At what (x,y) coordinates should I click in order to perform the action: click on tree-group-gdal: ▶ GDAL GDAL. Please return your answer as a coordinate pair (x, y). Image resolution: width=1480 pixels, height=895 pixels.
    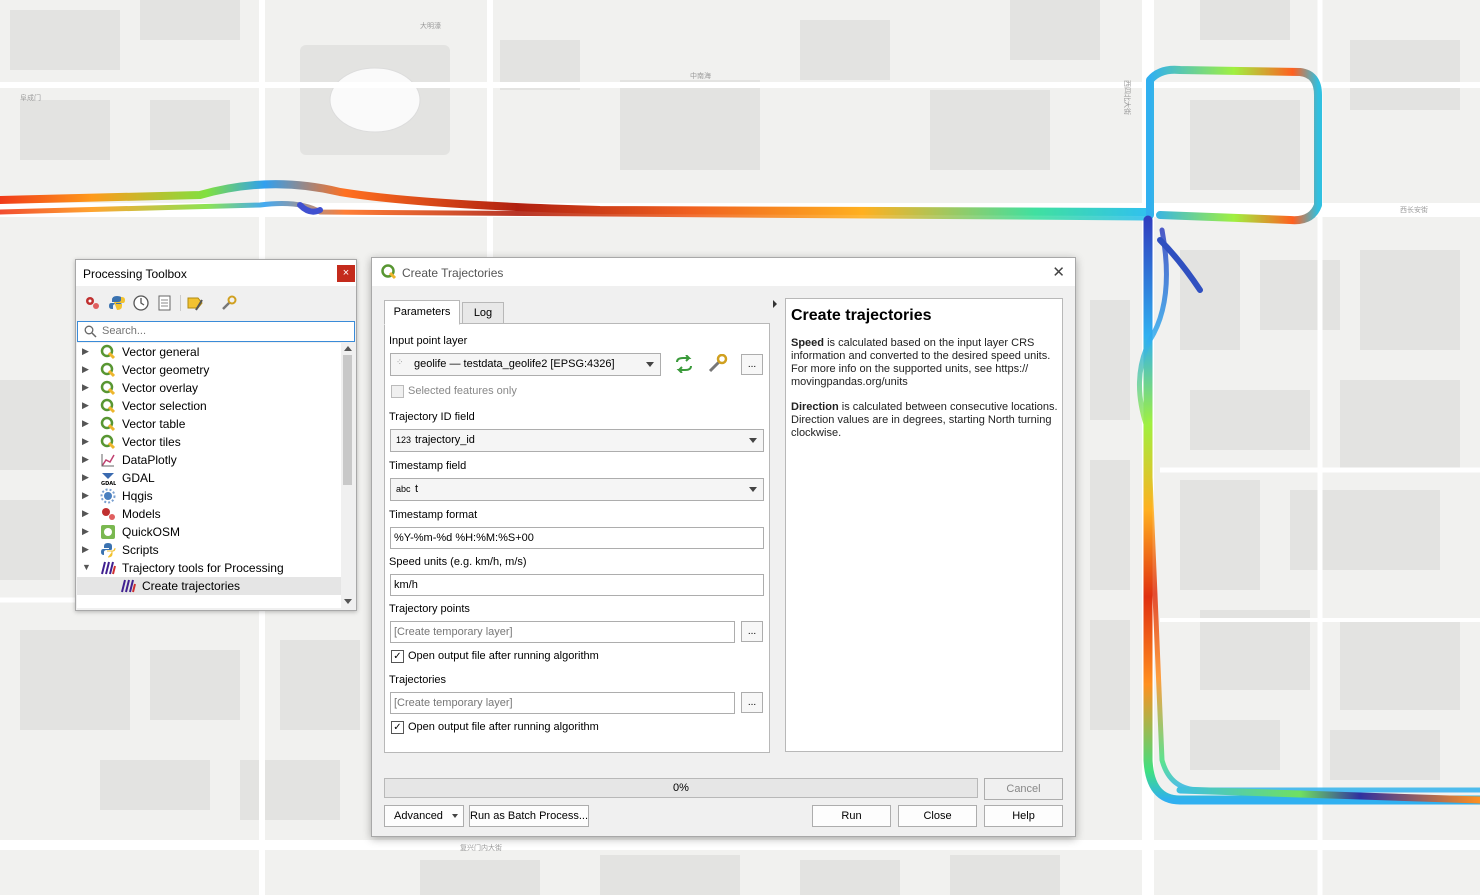
    Looking at the image, I should click on (209, 478).